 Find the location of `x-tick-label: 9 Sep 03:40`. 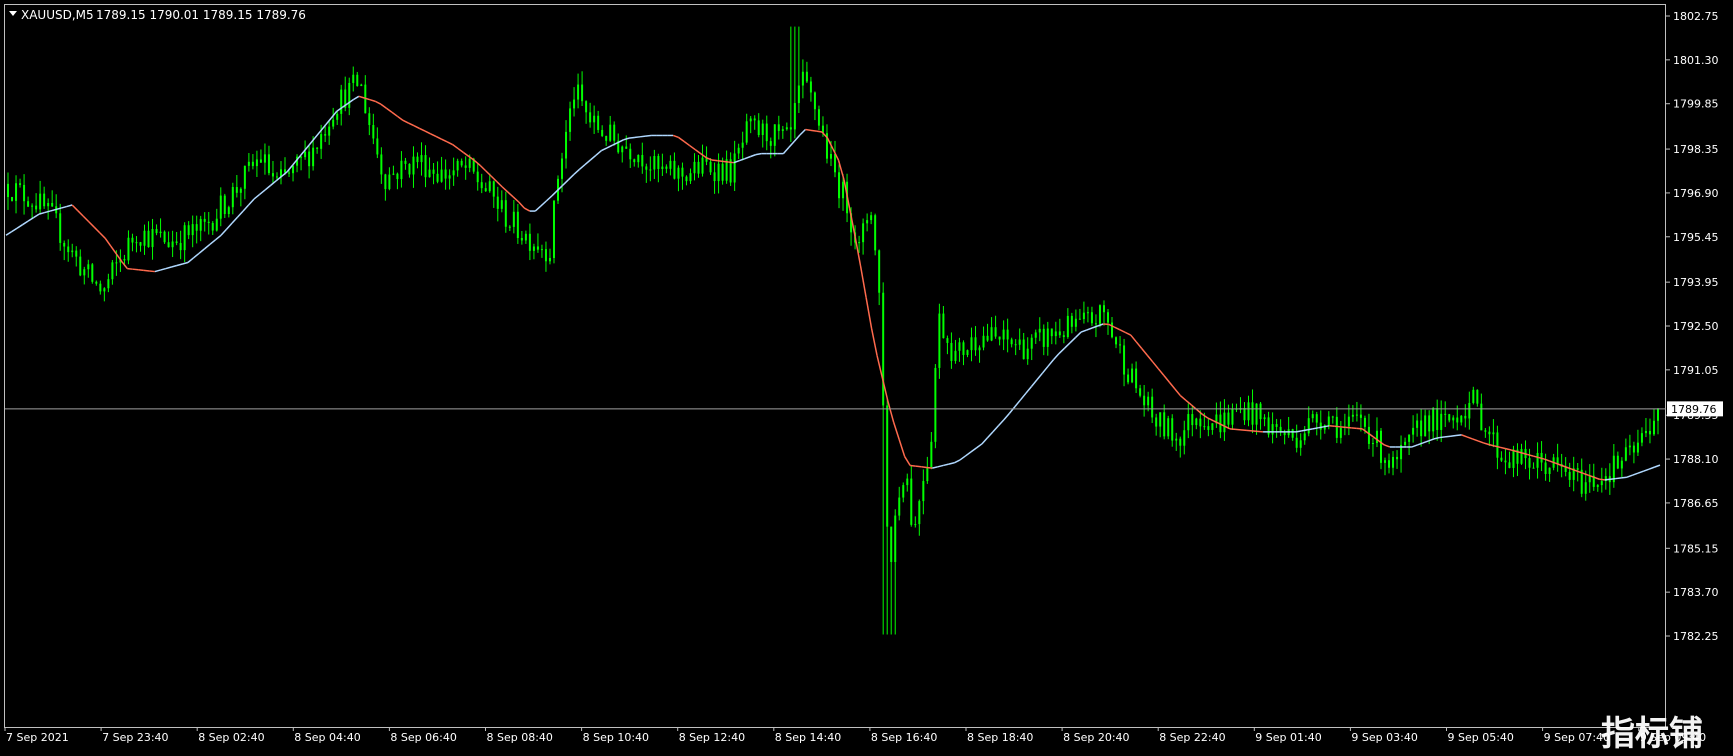

x-tick-label: 9 Sep 03:40 is located at coordinates (1384, 737).